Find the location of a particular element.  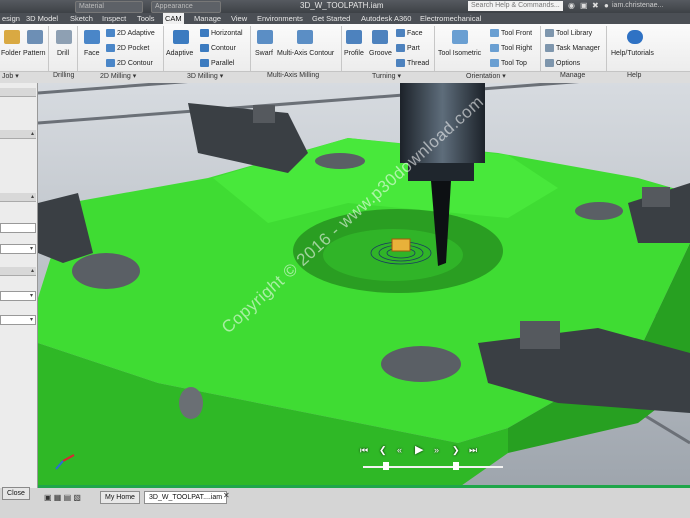

contour-button: Contour is located at coordinates (218, 48).